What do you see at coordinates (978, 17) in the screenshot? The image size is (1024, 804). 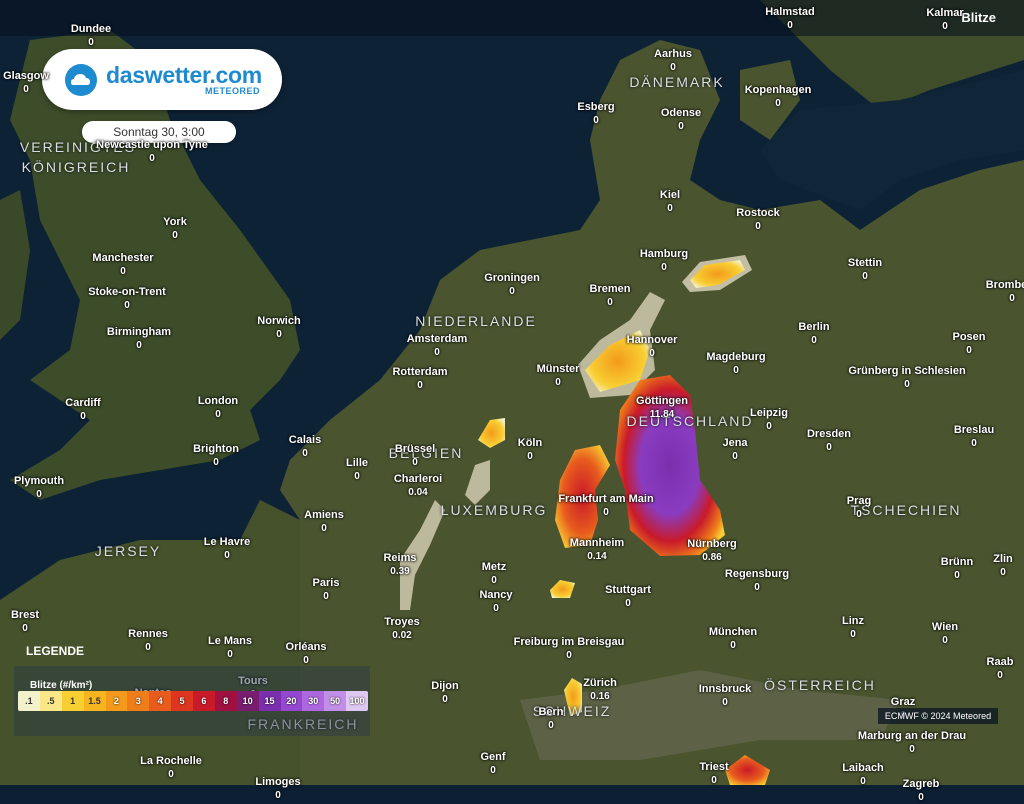 I see `tab-blitze: Blitze` at bounding box center [978, 17].